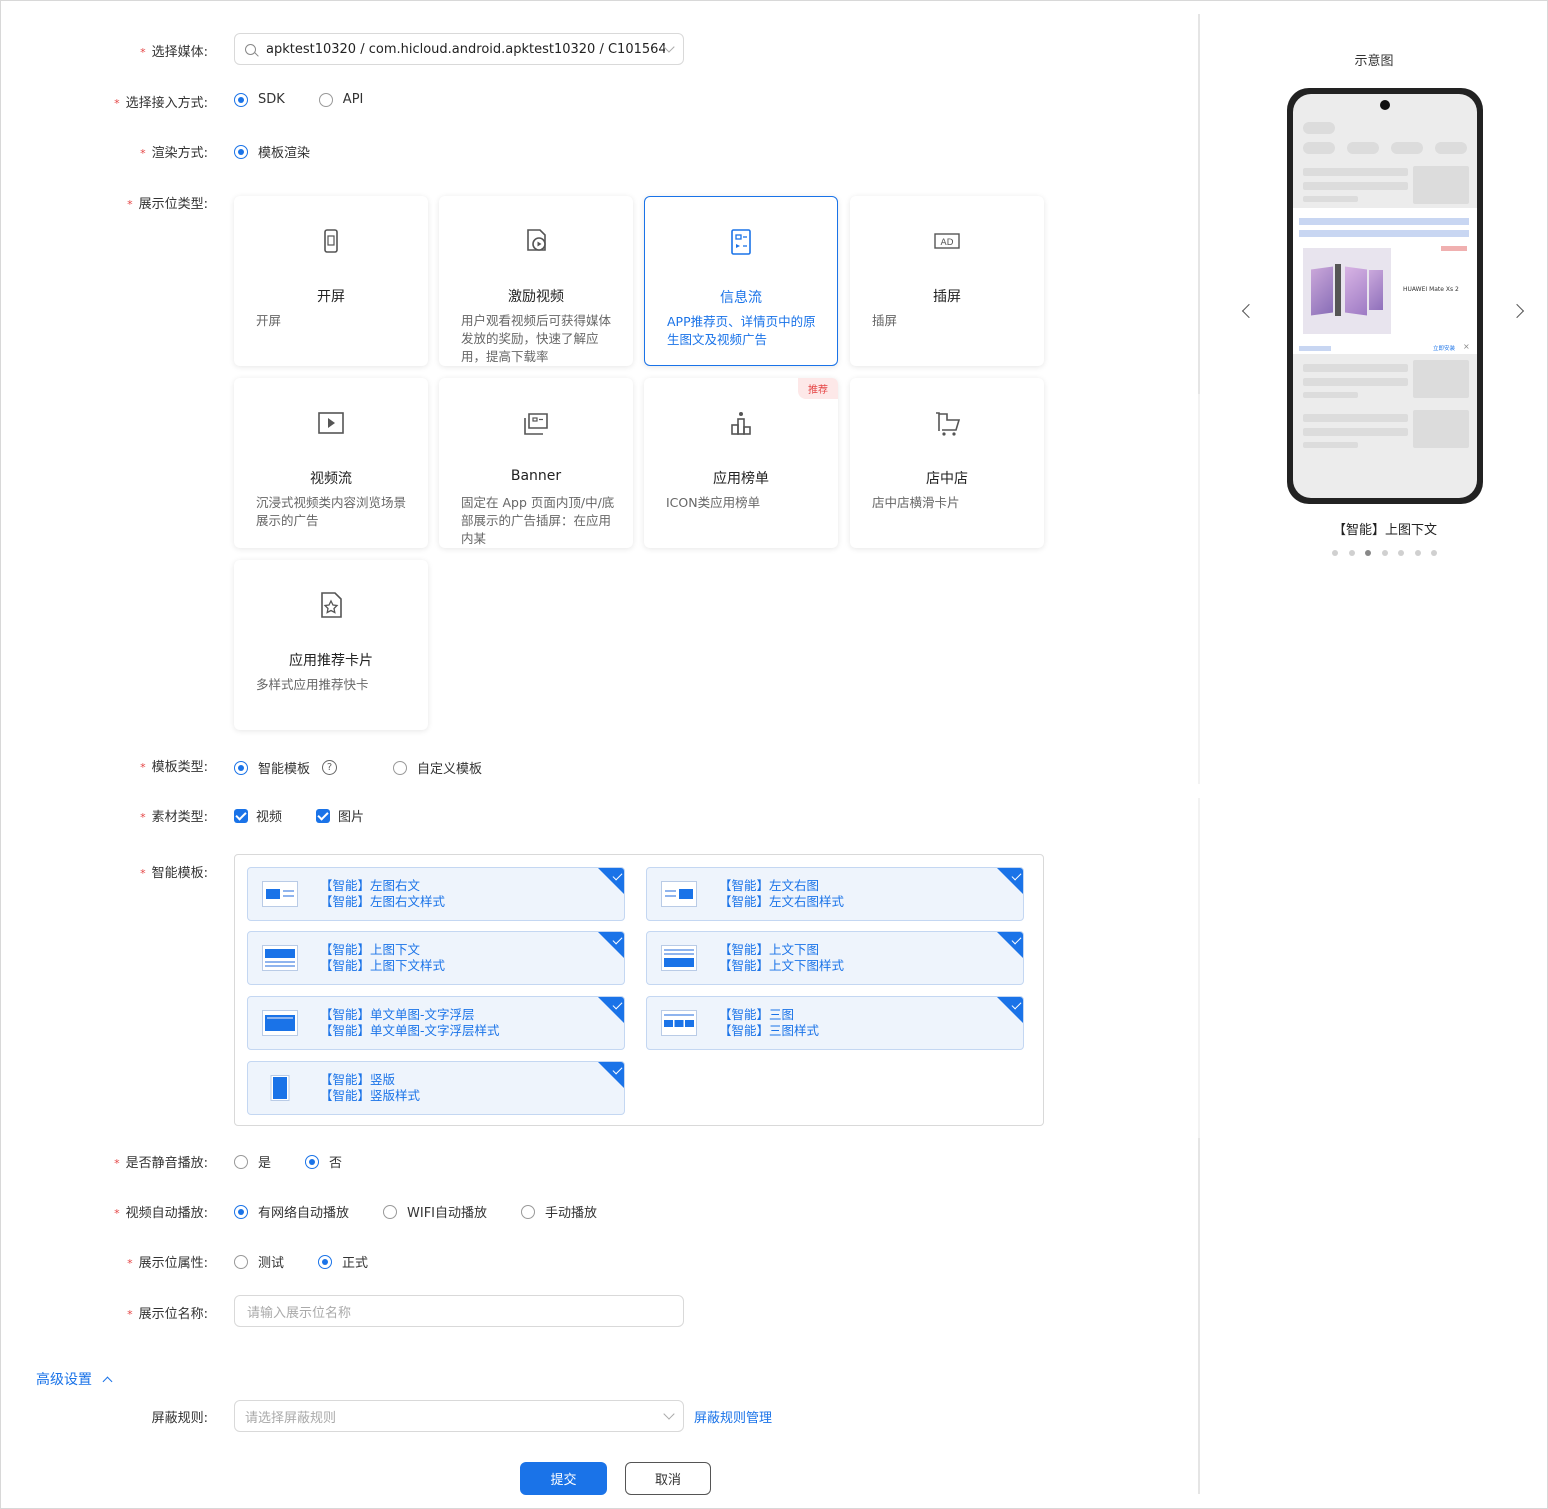 The image size is (1548, 1509). What do you see at coordinates (272, 767) in the screenshot?
I see `template-smart-radio: 智能模板` at bounding box center [272, 767].